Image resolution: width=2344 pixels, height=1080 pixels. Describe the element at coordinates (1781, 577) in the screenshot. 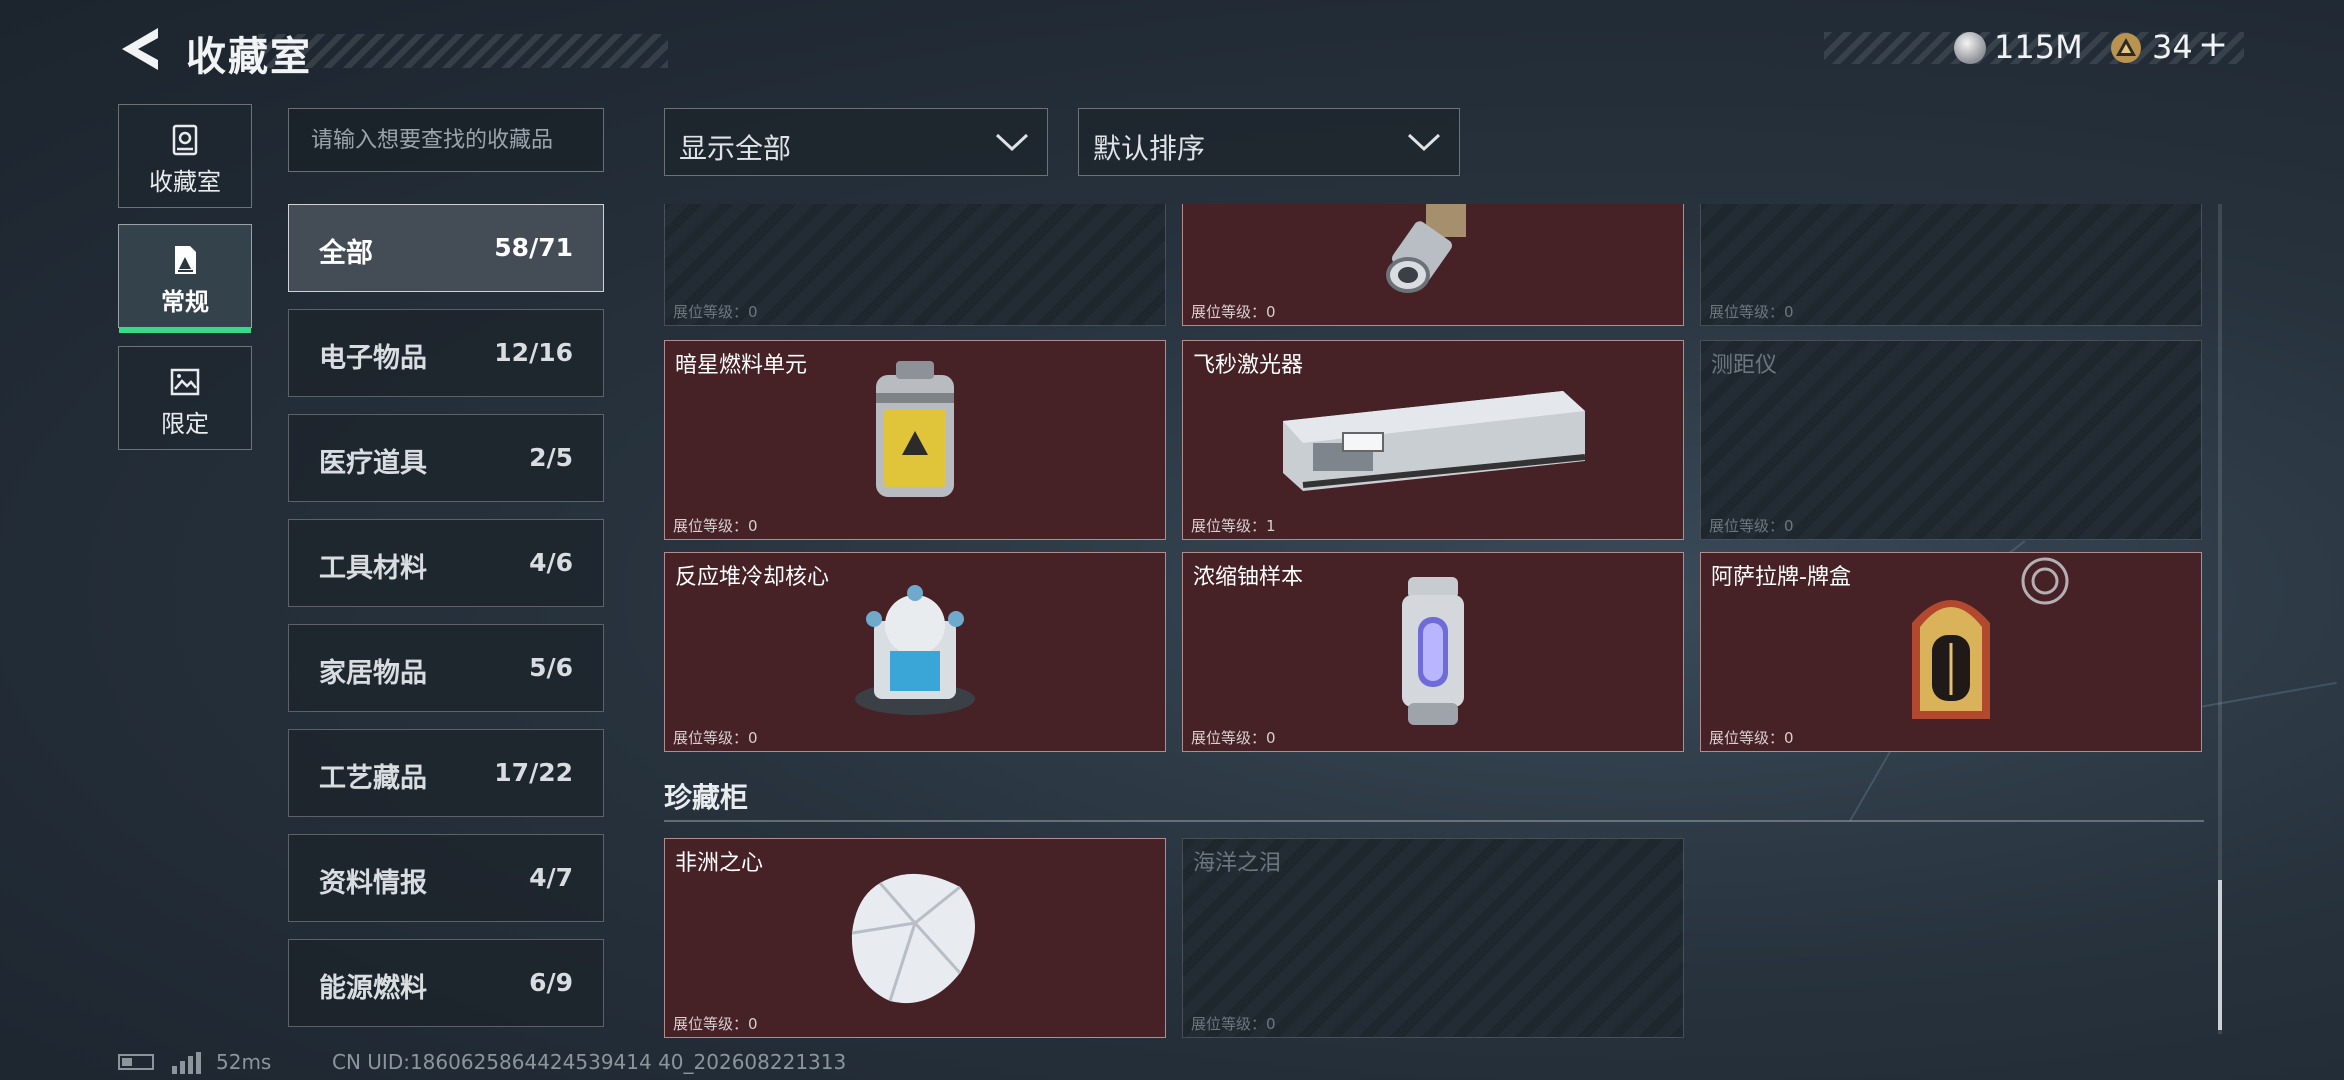

I see `card-name: 阿萨拉牌-牌盒` at that location.